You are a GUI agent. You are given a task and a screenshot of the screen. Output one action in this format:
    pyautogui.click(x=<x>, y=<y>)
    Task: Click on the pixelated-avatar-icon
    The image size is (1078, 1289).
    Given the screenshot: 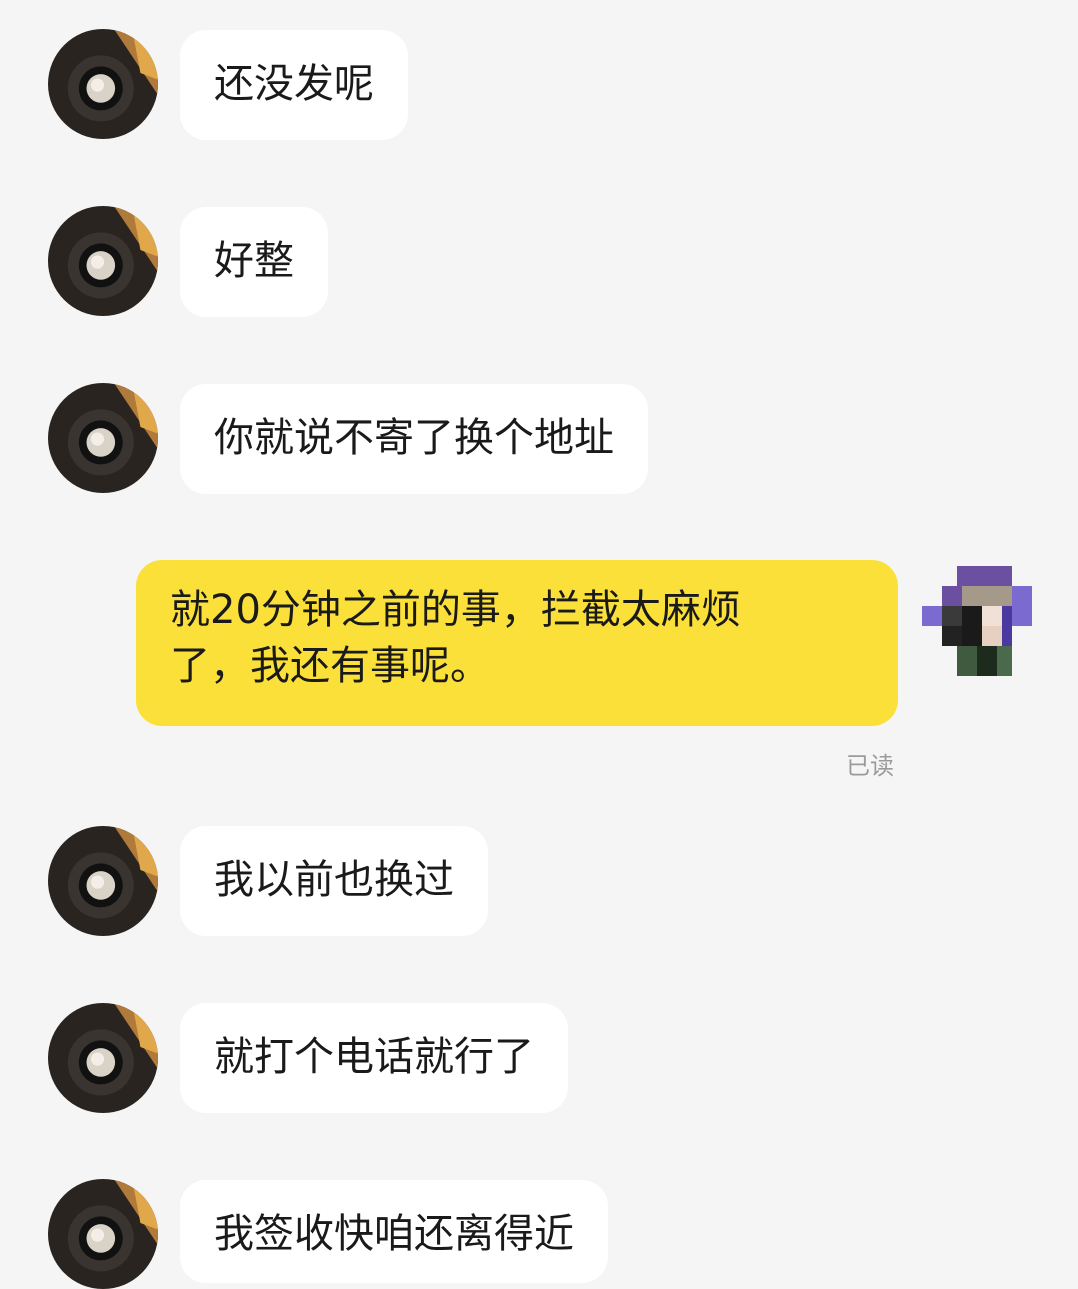 What is the action you would take?
    pyautogui.click(x=977, y=621)
    